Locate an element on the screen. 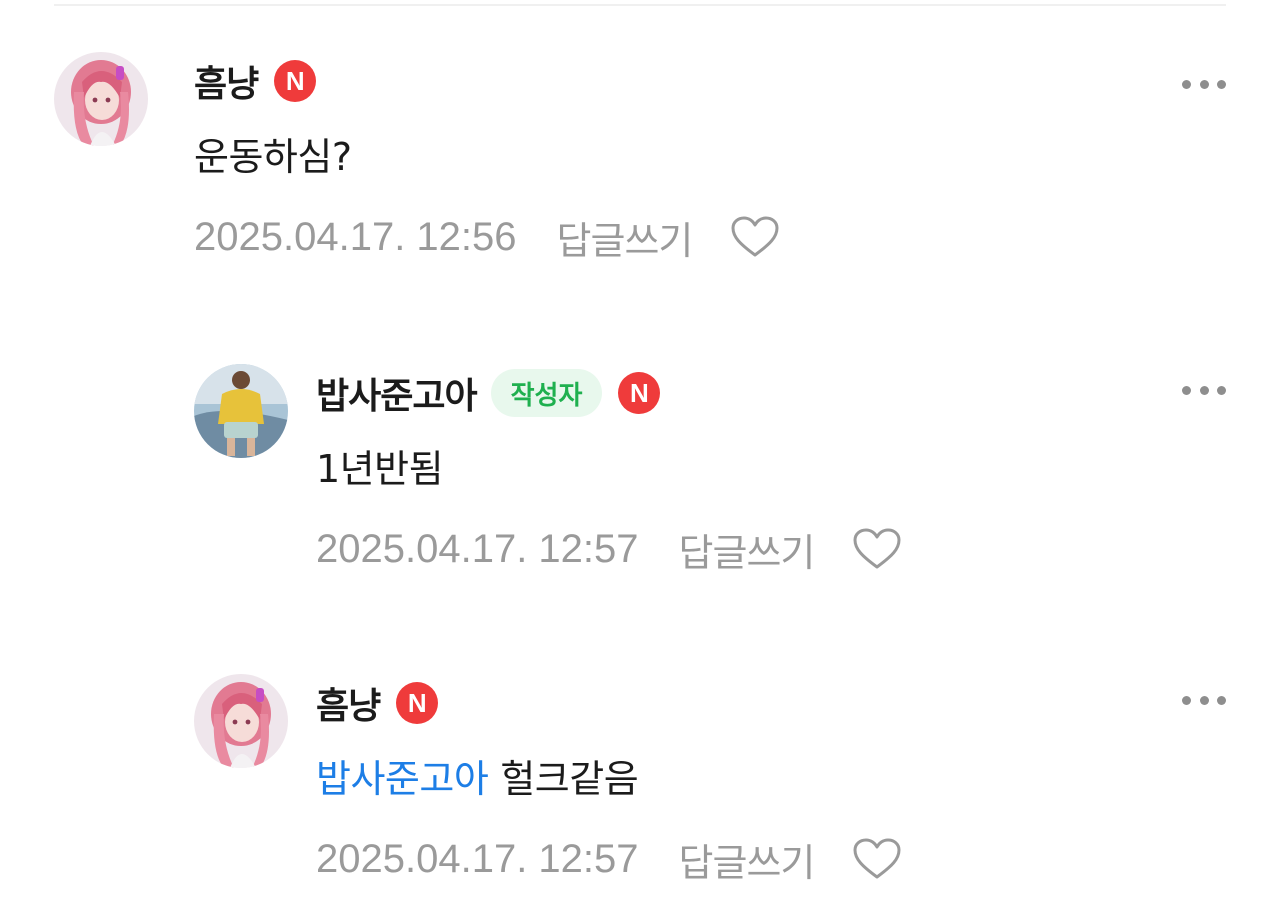 This screenshot has height=909, width=1280. writer-badge: 작성자 is located at coordinates (546, 393).